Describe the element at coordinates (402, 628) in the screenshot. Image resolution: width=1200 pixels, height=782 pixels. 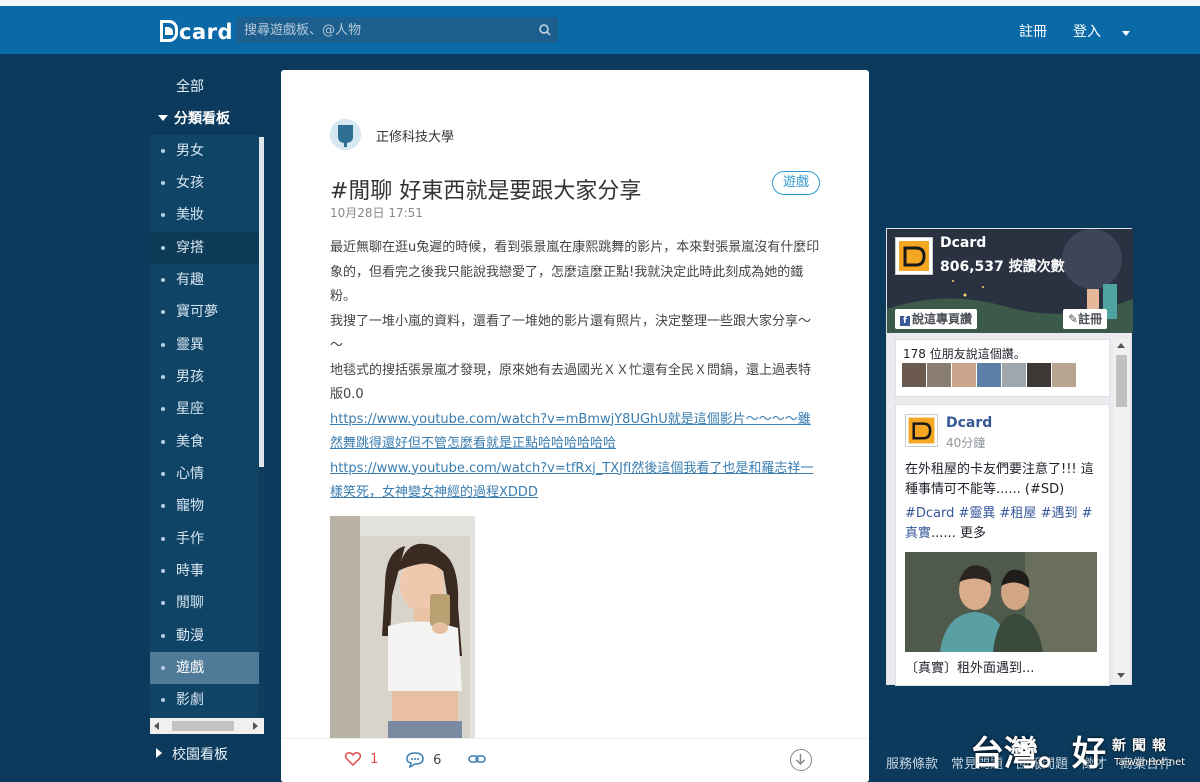
I see `post-photo` at that location.